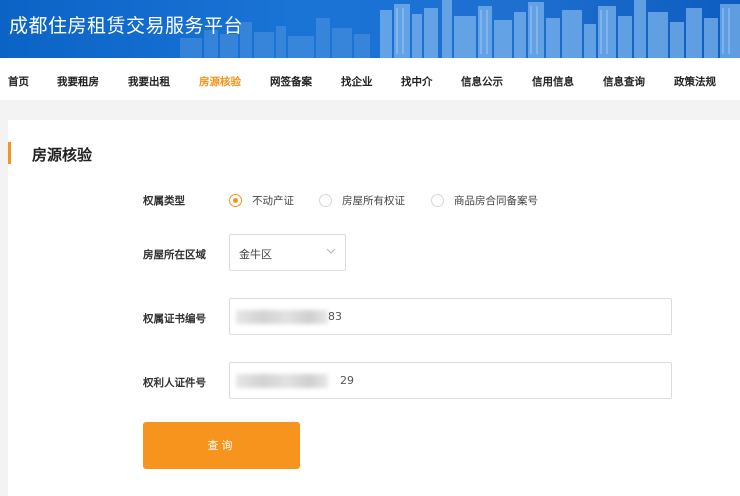  I want to click on owner-id-label: 权利人证件号, so click(174, 383).